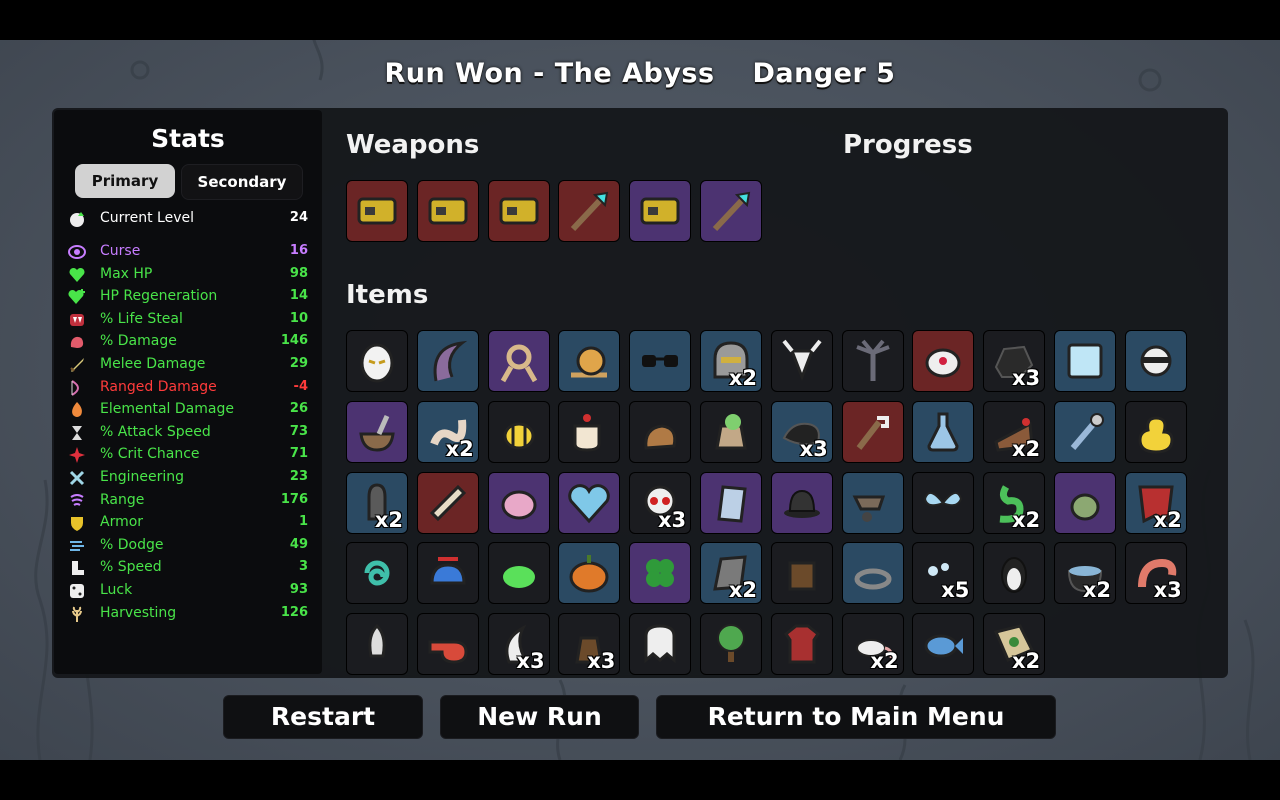 The height and width of the screenshot is (800, 1280). I want to click on heart-icon, so click(77, 275).